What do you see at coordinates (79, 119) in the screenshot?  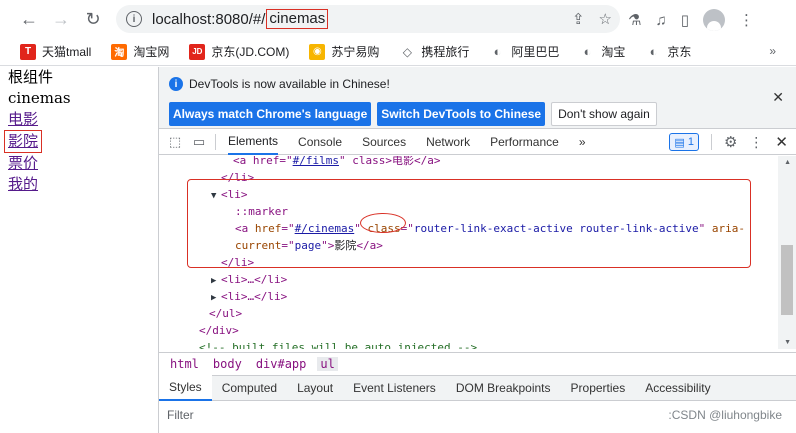 I see `nav-link-films: 电影` at bounding box center [79, 119].